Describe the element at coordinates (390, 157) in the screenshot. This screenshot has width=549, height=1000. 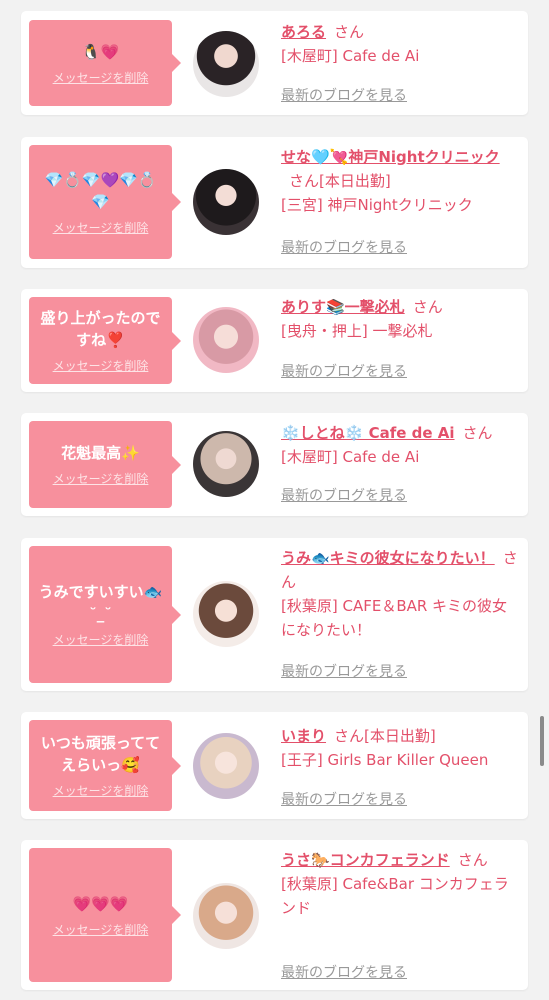
I see `cast-name-link: せな🩵💘神戸Nightクリニック` at that location.